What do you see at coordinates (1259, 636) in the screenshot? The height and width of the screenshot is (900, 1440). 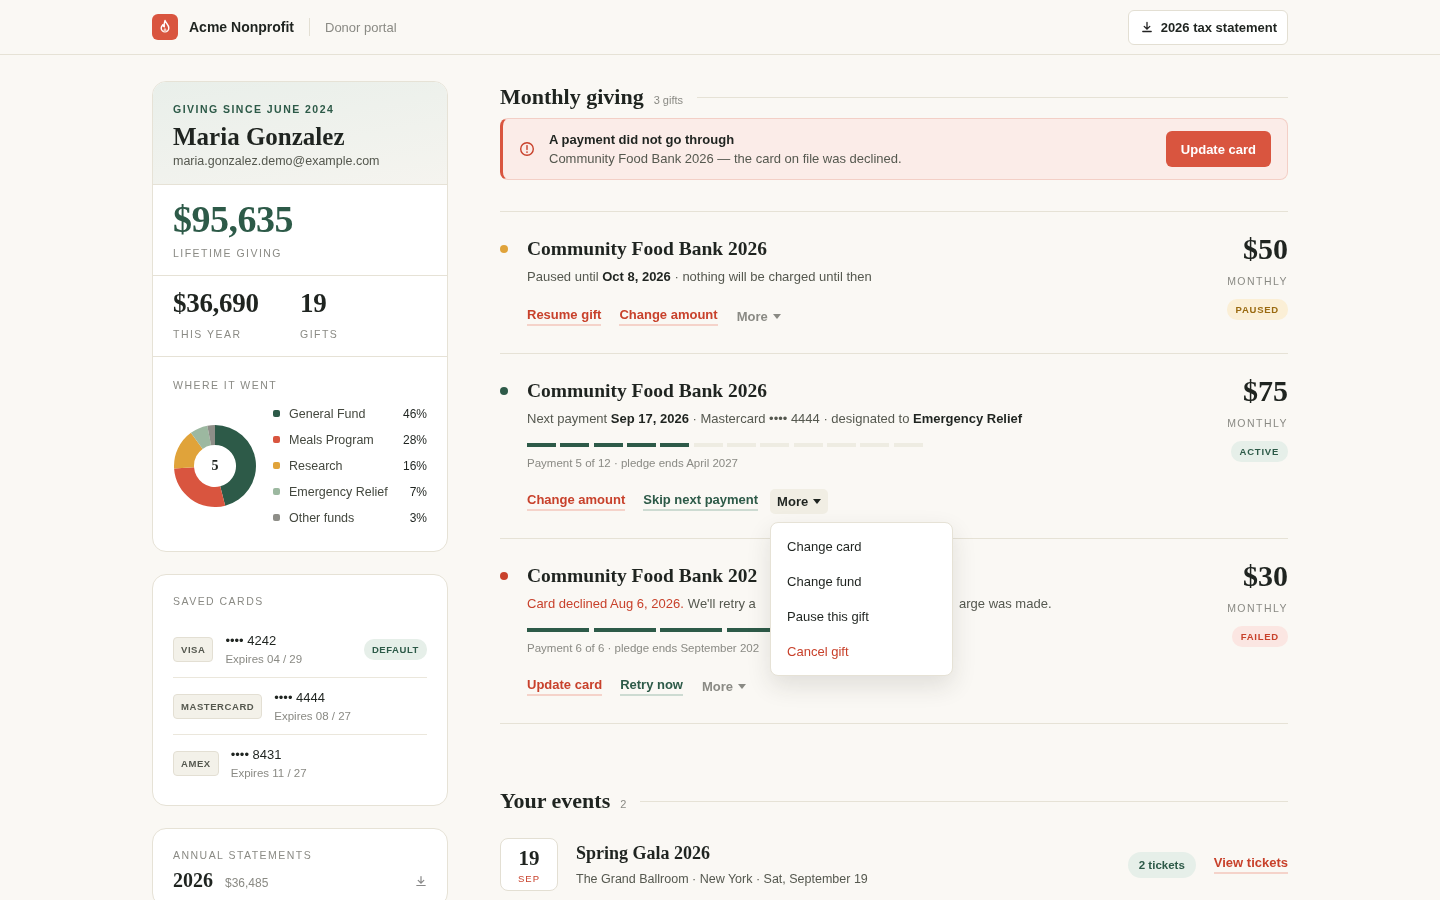 I see `status-badge: FAILED` at bounding box center [1259, 636].